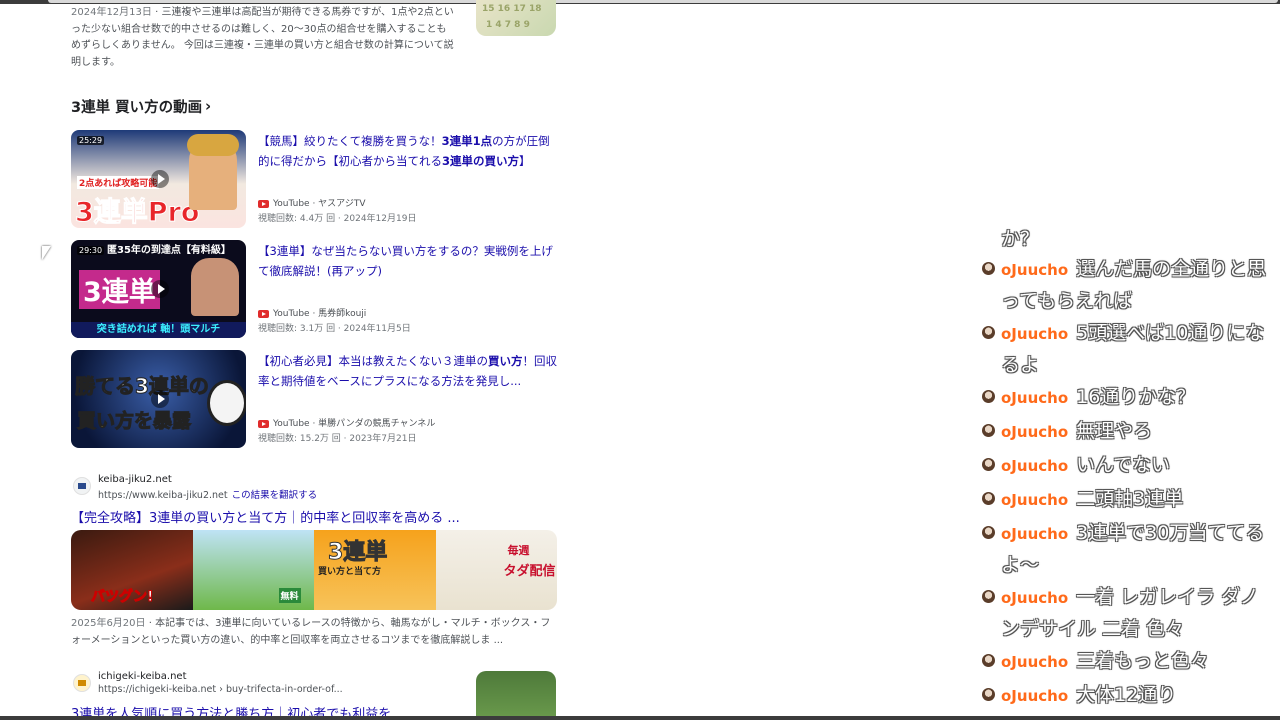 Image resolution: width=1280 pixels, height=722 pixels. I want to click on video-source: YouTube · ヤスアジTV, so click(311, 202).